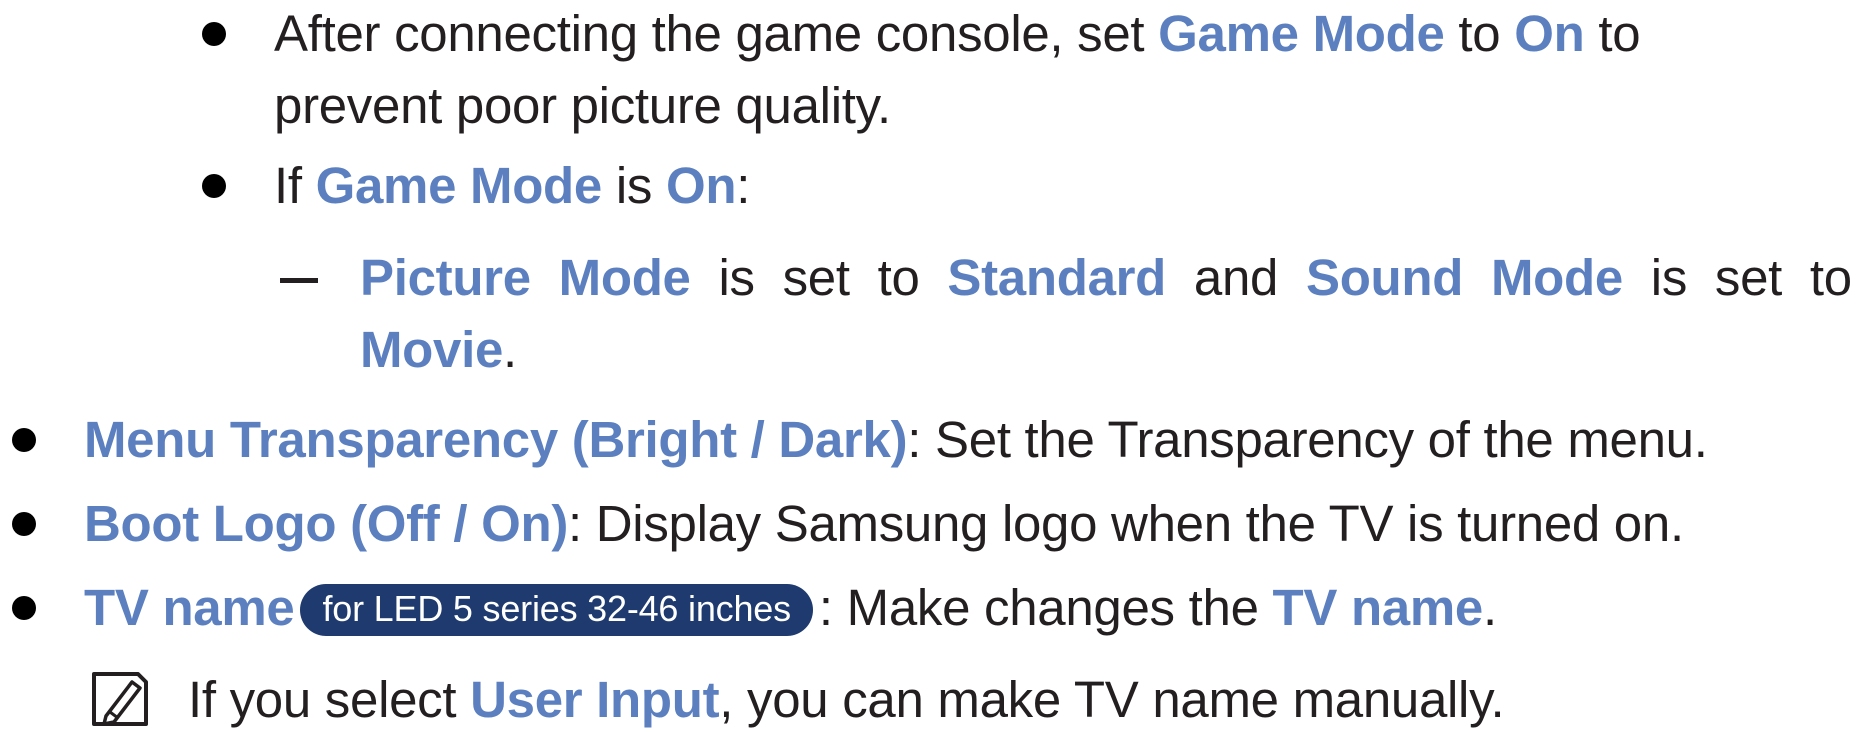 The height and width of the screenshot is (732, 1875). Describe the element at coordinates (295, 185) in the screenshot. I see `text: If` at that location.